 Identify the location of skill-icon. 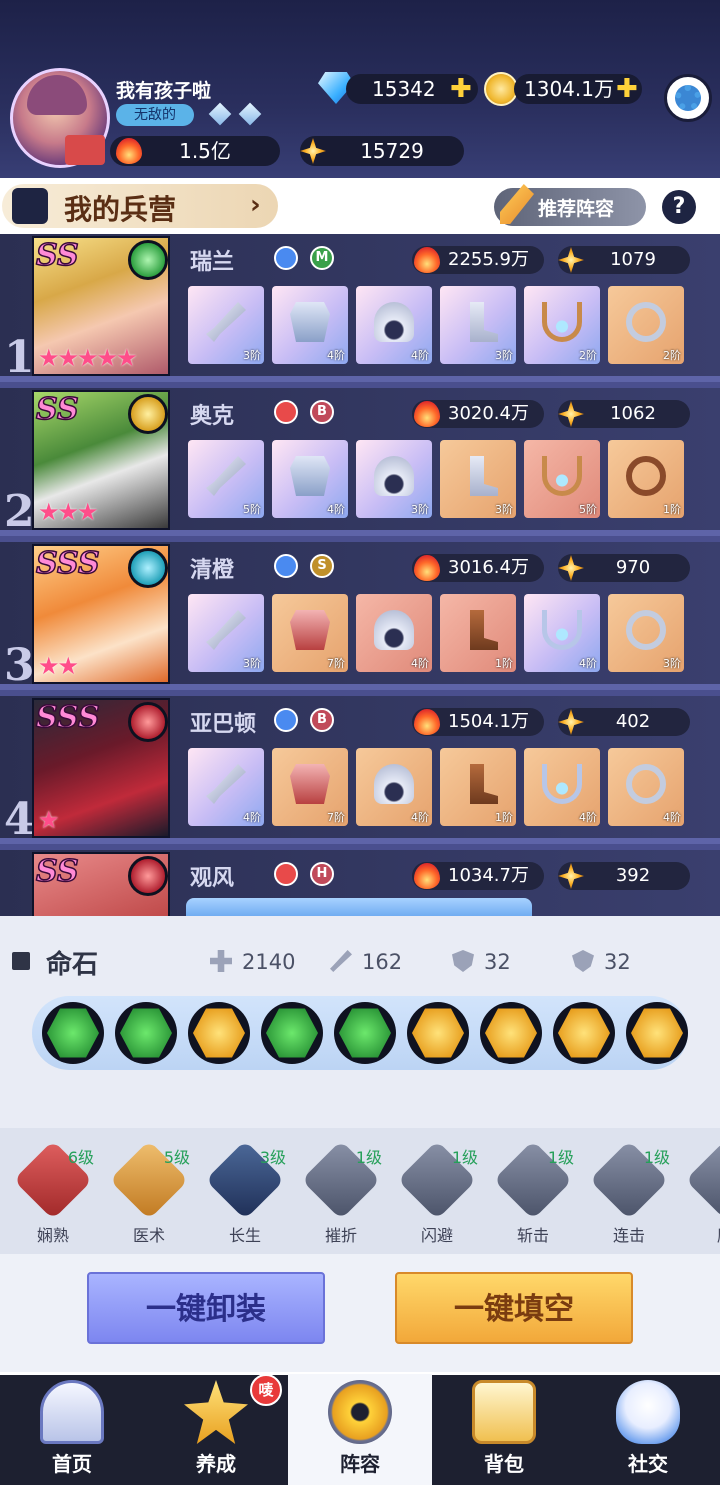
(702, 1180).